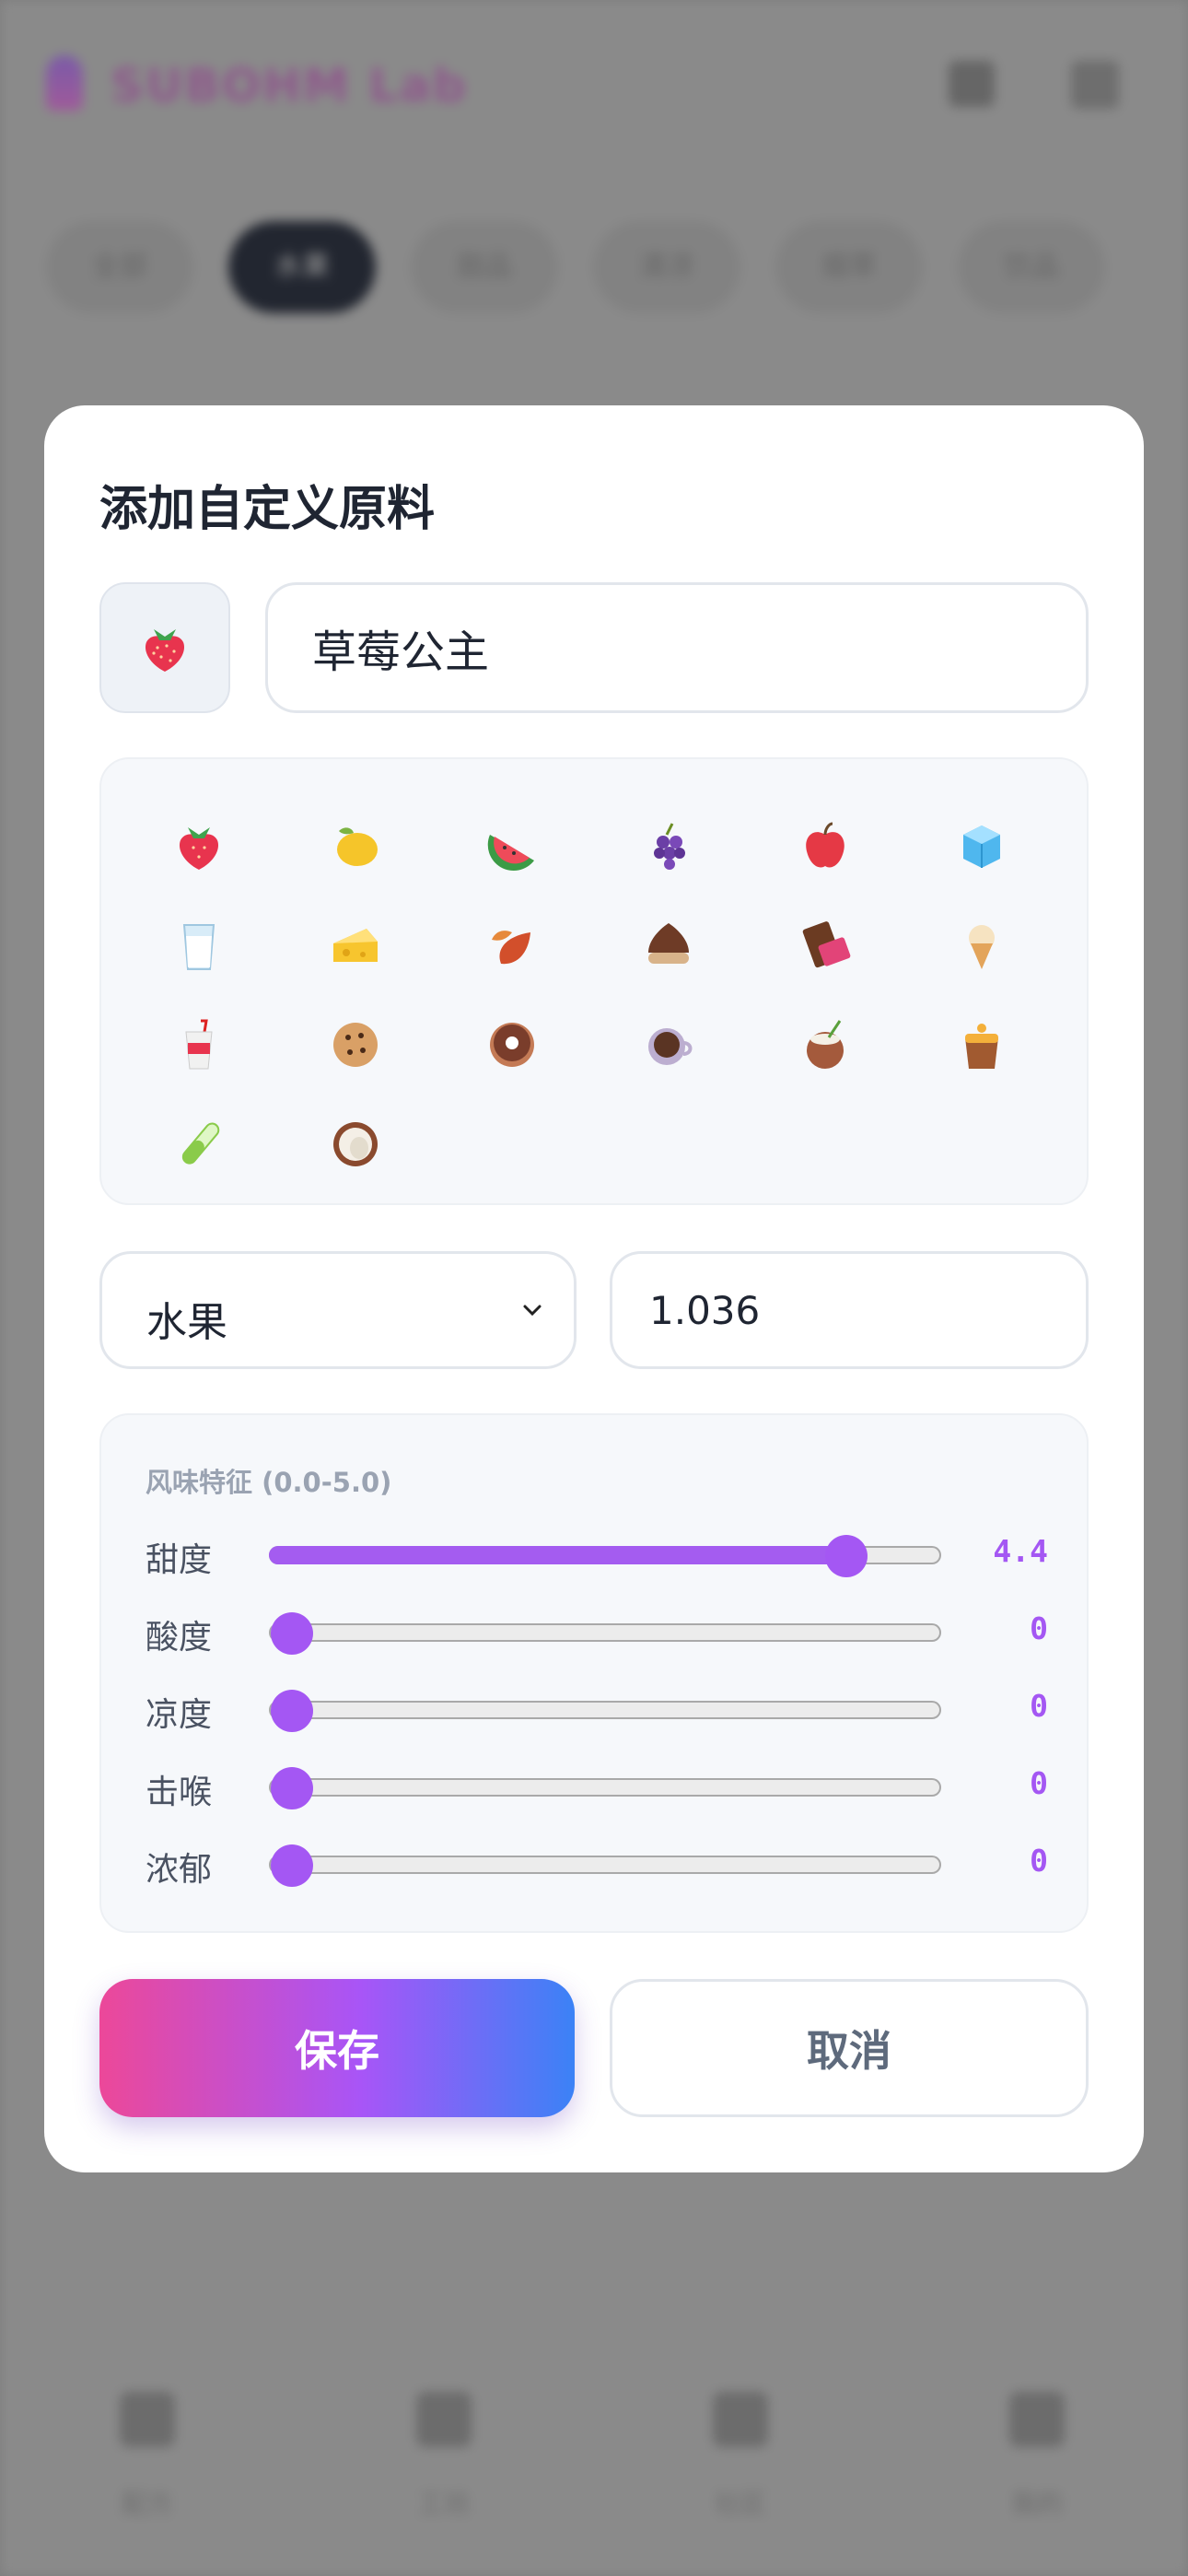  Describe the element at coordinates (594, 981) in the screenshot. I see `icon-picker-grid` at that location.